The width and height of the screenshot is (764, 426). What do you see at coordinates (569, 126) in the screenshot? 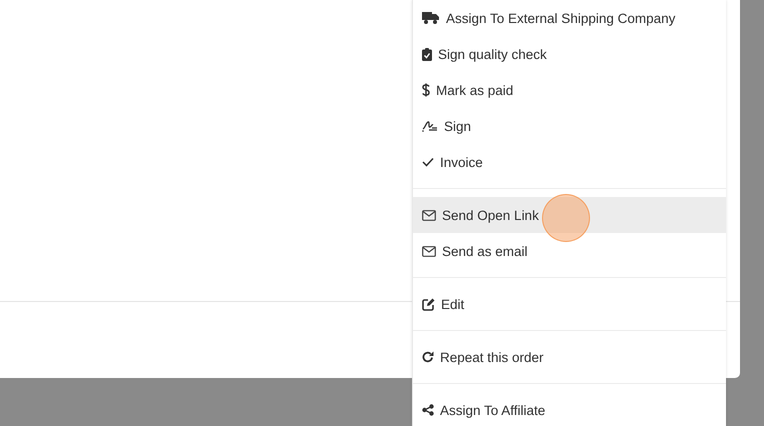
I see `menu-item: Sign` at bounding box center [569, 126].